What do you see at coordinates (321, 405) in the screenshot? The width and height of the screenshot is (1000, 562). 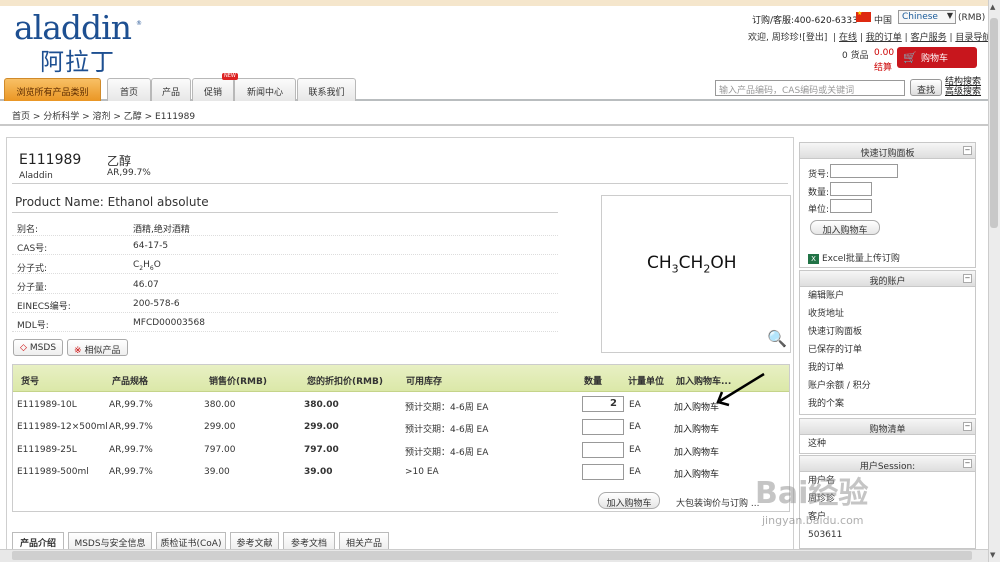 I see `row1-discount: 380.00` at bounding box center [321, 405].